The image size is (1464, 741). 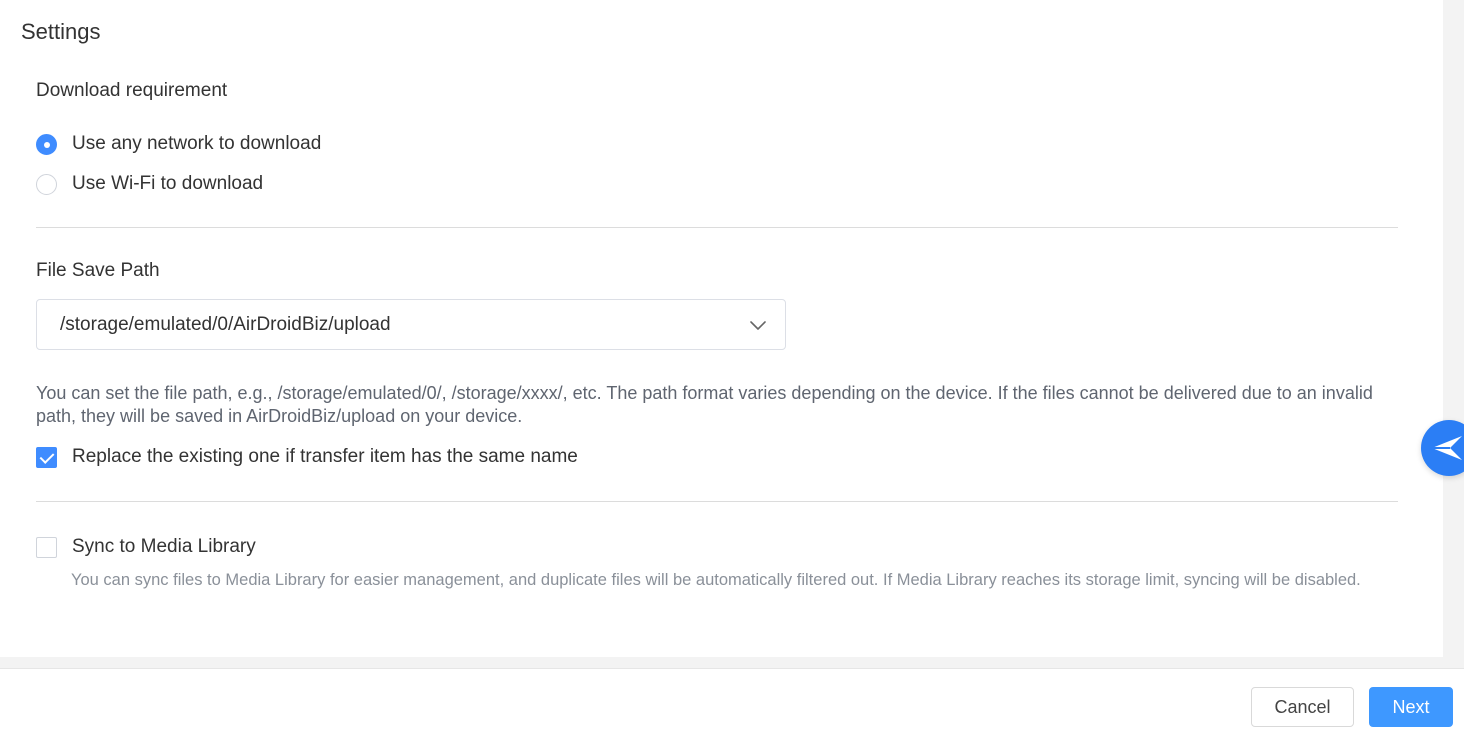 I want to click on download-requirement-title: Download requirement, so click(x=132, y=90).